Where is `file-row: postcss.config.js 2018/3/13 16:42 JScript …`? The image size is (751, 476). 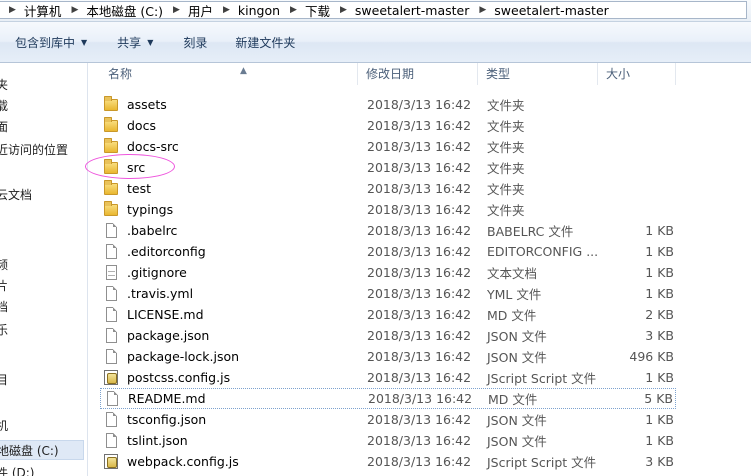 file-row: postcss.config.js 2018/3/13 16:42 JScript … is located at coordinates (388, 377).